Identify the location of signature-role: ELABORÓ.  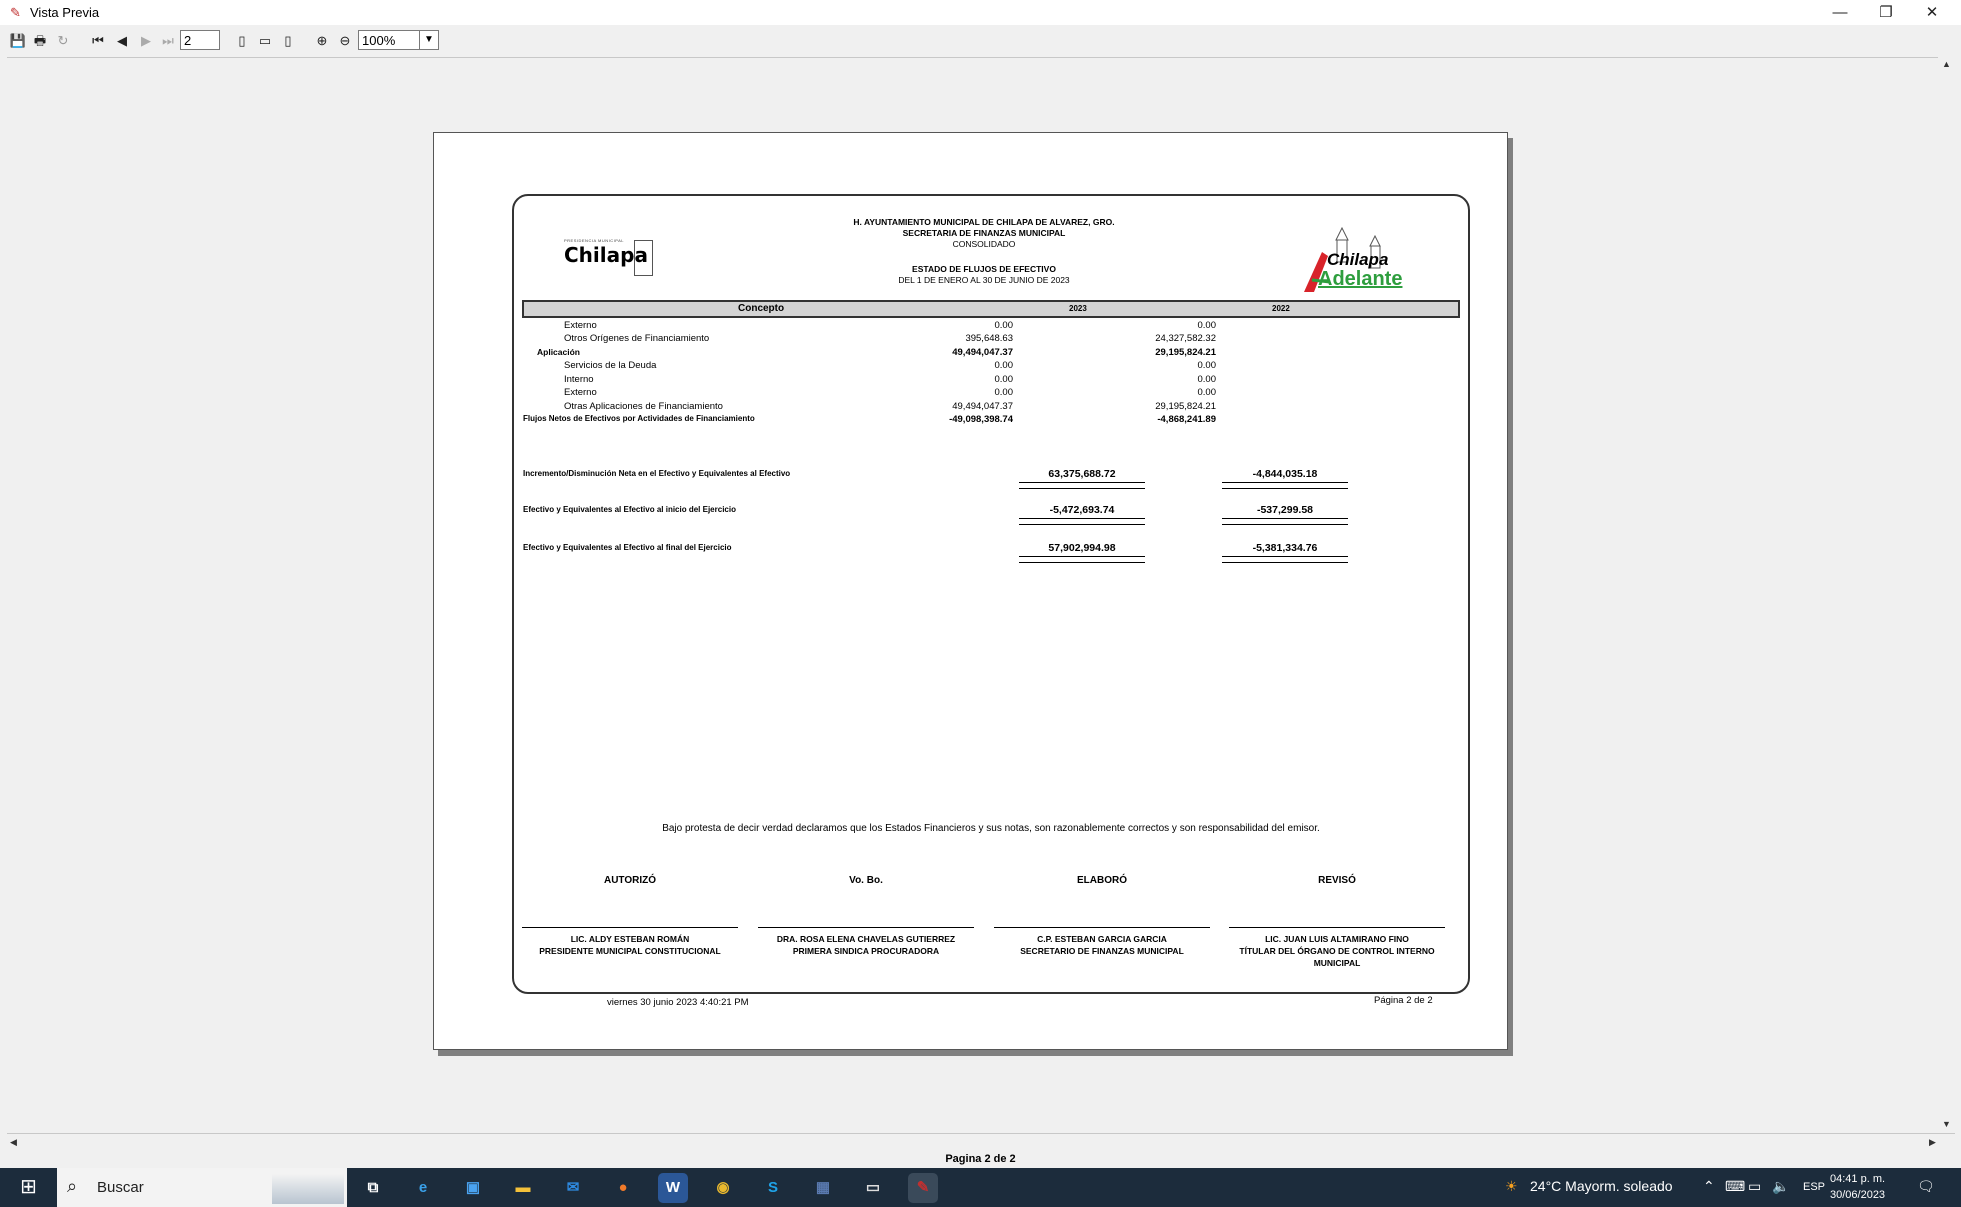
(1102, 880).